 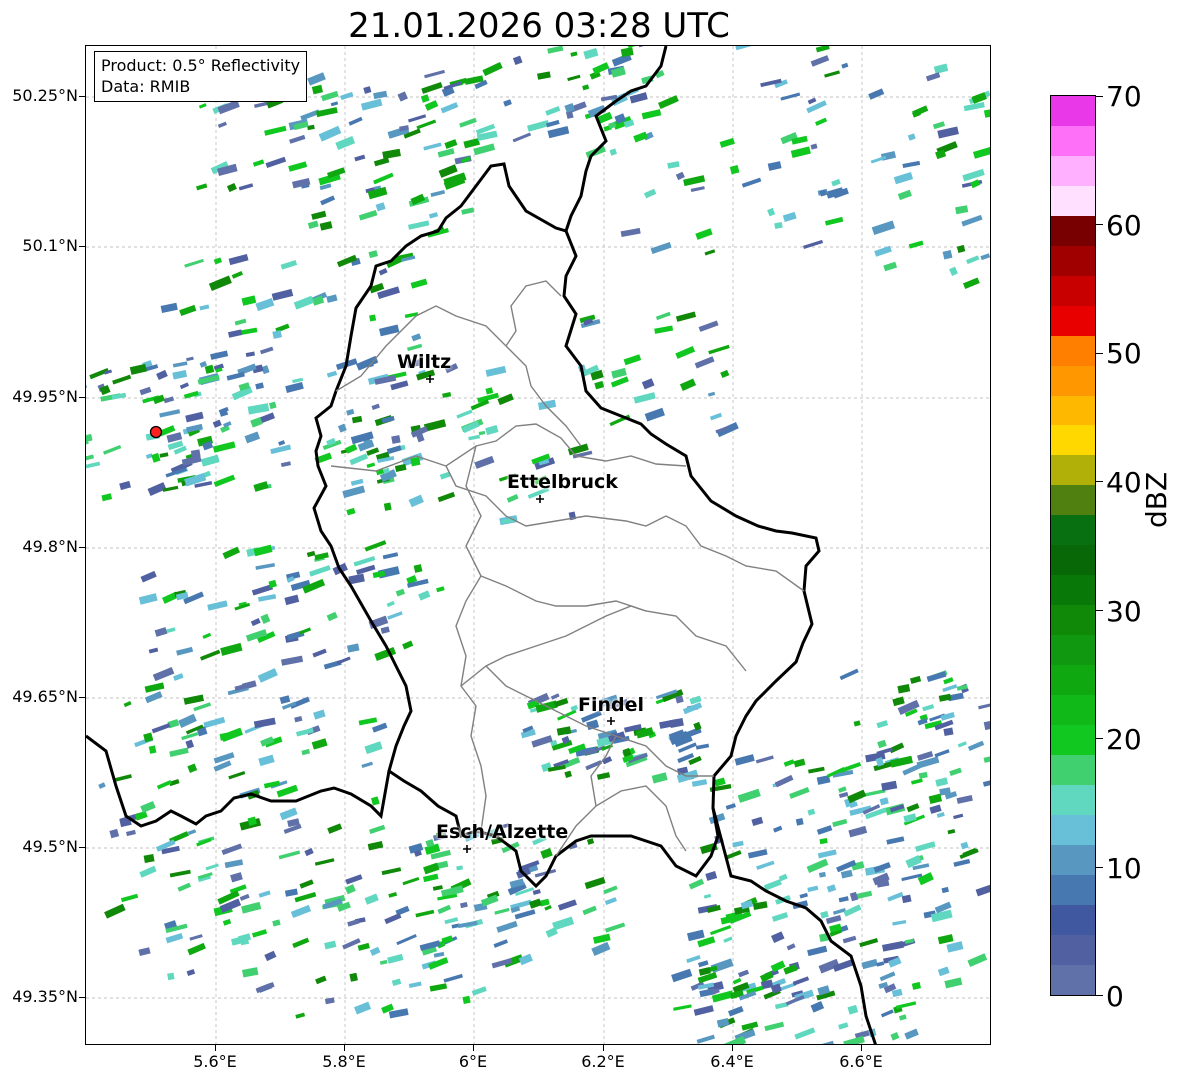 What do you see at coordinates (1156, 499) in the screenshot?
I see `colorbar-unit-label: dBZ` at bounding box center [1156, 499].